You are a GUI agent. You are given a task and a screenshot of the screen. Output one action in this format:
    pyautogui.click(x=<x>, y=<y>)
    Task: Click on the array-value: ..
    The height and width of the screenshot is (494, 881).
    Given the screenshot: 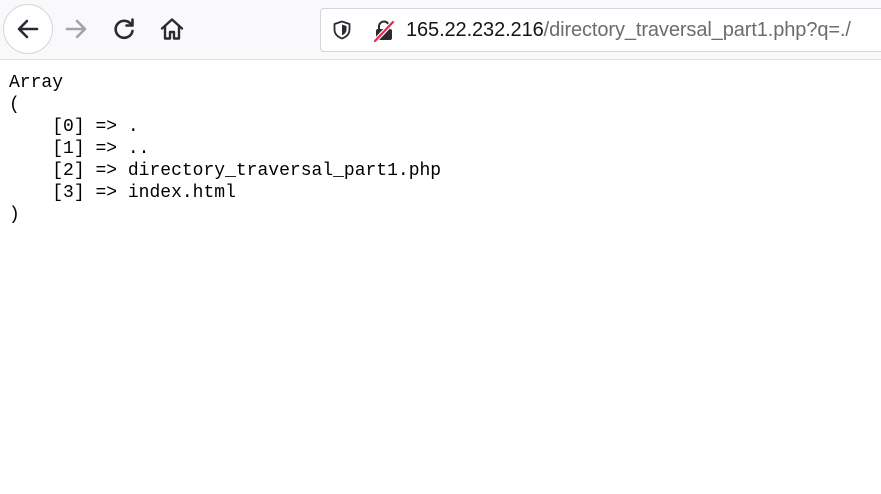 What is the action you would take?
    pyautogui.click(x=138, y=149)
    